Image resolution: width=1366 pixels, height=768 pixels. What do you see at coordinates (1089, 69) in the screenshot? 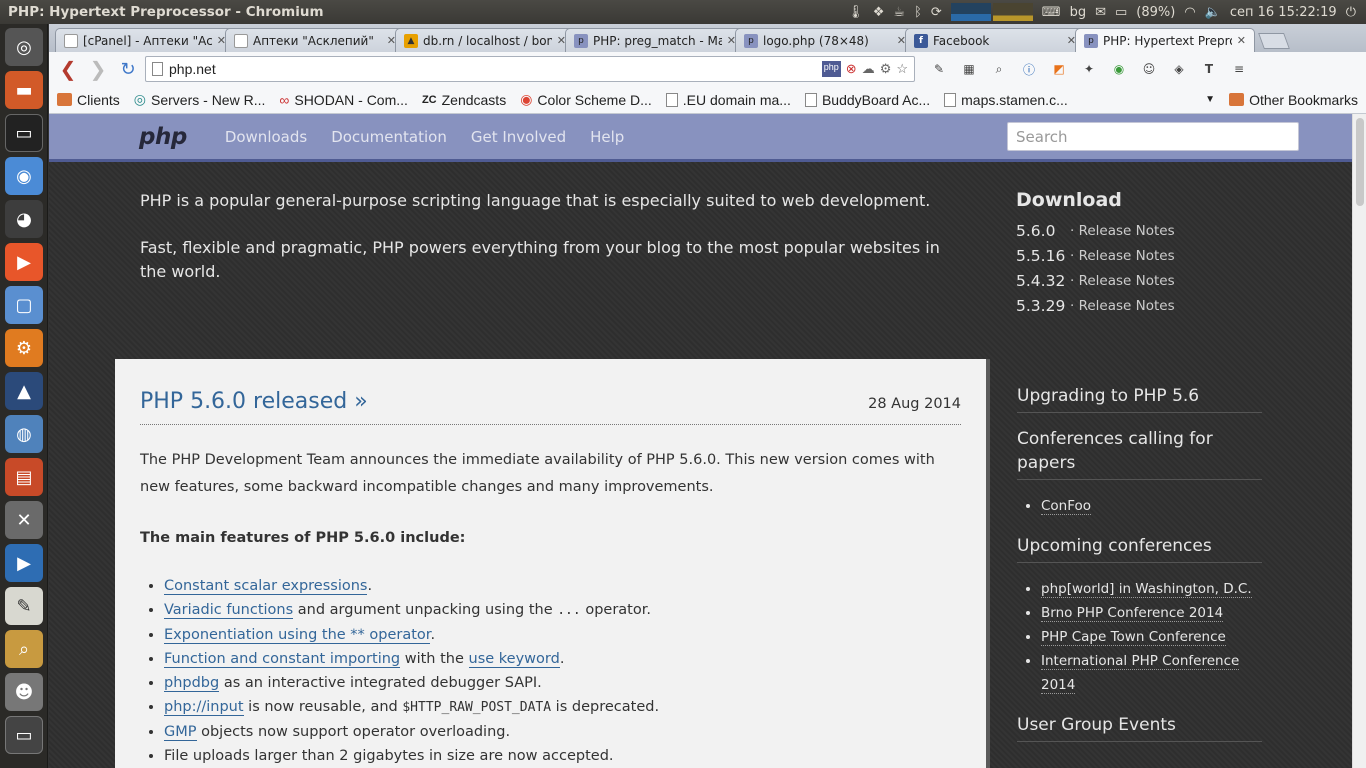
I see `puzzle-icon: ✦` at bounding box center [1089, 69].